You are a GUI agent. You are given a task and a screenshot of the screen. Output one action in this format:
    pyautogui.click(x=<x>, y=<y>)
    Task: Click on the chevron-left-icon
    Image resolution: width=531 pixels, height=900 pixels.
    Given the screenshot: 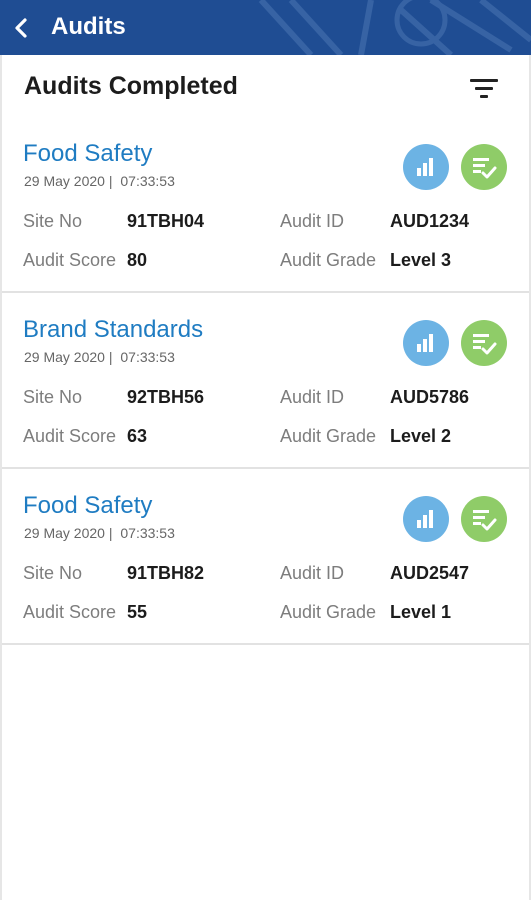 What is the action you would take?
    pyautogui.click(x=21, y=28)
    